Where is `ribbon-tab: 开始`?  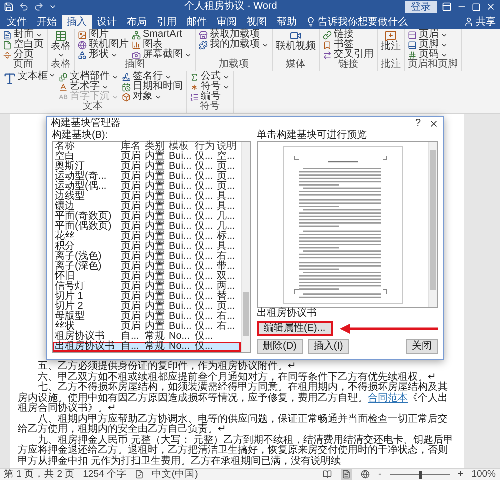
ribbon-tab: 开始 is located at coordinates (47, 22).